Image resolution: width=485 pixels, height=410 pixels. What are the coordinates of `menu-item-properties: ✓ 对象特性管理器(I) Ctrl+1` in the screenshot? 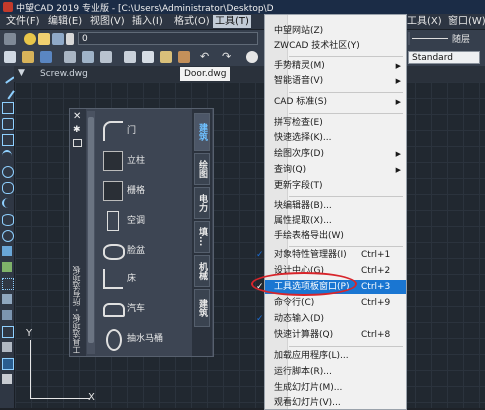 It's located at (331, 255).